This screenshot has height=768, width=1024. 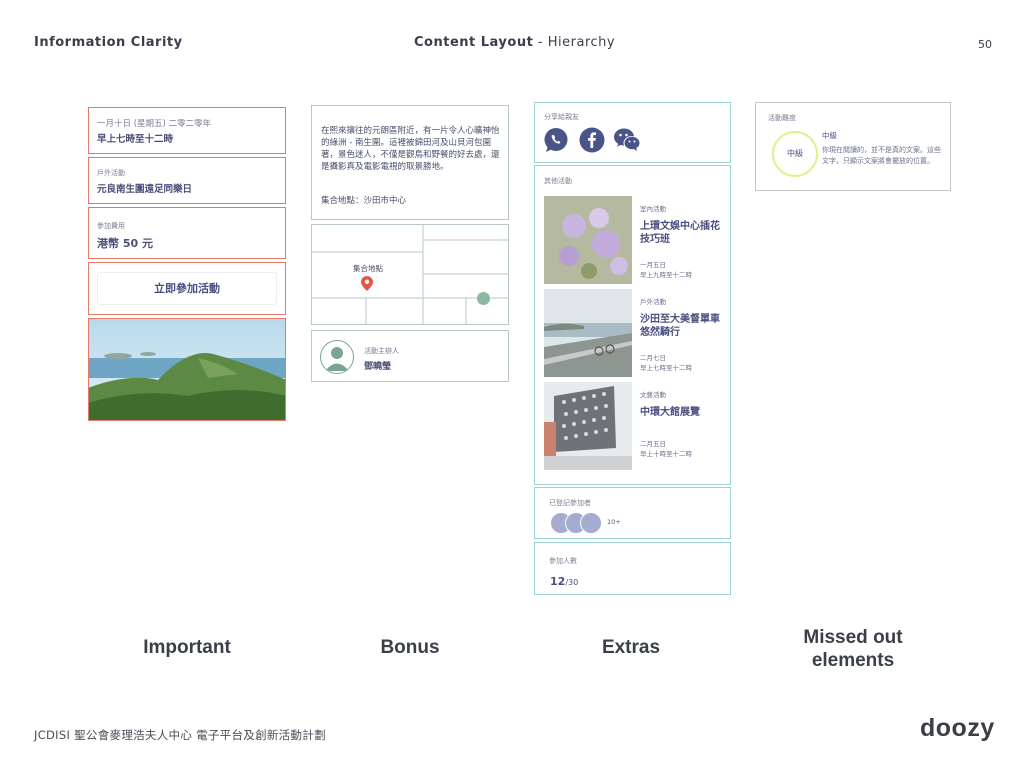 I want to click on registered-label: 已登記參加者, so click(x=570, y=503).